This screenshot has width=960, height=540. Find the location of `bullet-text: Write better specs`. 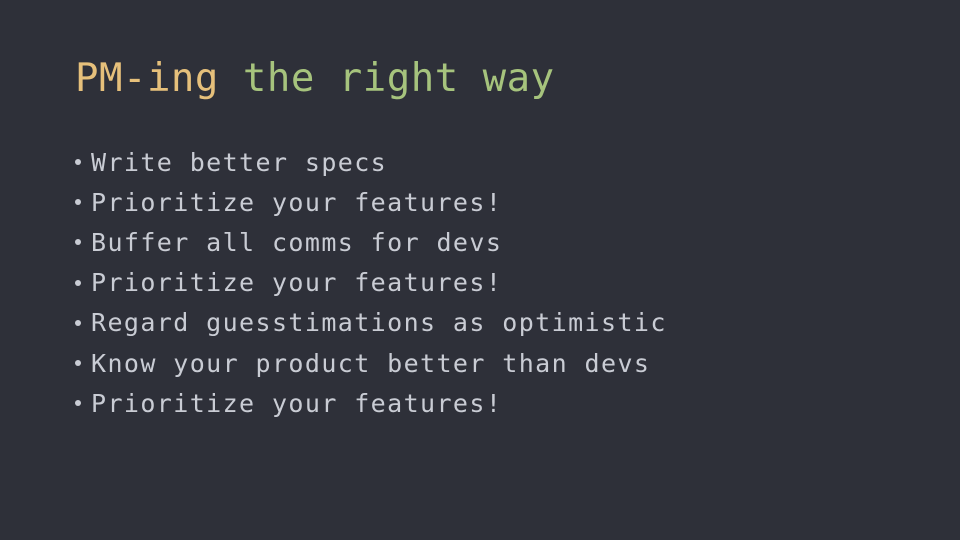

bullet-text: Write better specs is located at coordinates (239, 162).